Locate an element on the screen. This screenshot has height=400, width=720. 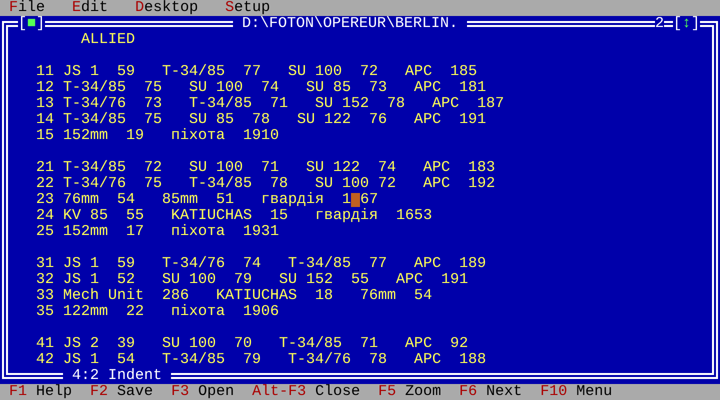
text-line: 12 T-34/85 75 SU 100 74 SU 85 73 APC 181 is located at coordinates (261, 87).